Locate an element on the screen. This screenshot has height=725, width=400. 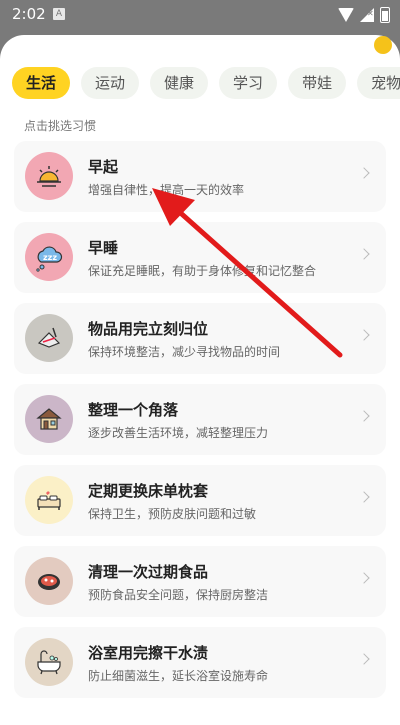
habit-title: 早睡 is located at coordinates (103, 248).